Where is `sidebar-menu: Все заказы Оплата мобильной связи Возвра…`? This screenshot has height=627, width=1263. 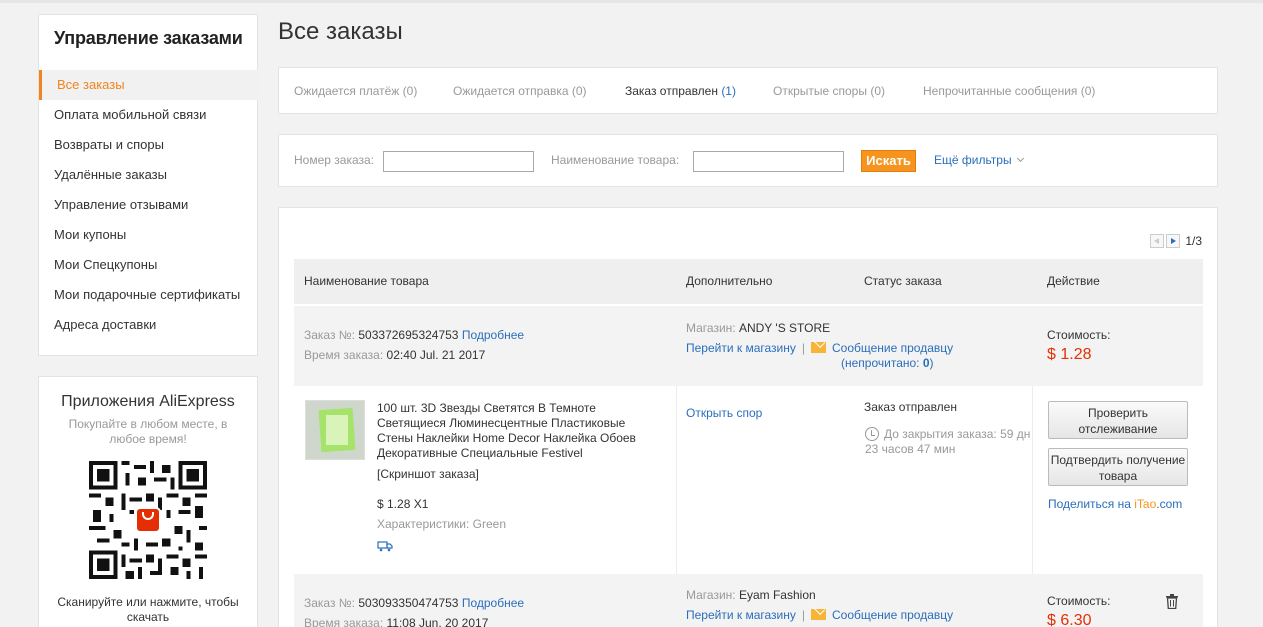 sidebar-menu: Все заказы Оплата мобильной связи Возвра… is located at coordinates (148, 205).